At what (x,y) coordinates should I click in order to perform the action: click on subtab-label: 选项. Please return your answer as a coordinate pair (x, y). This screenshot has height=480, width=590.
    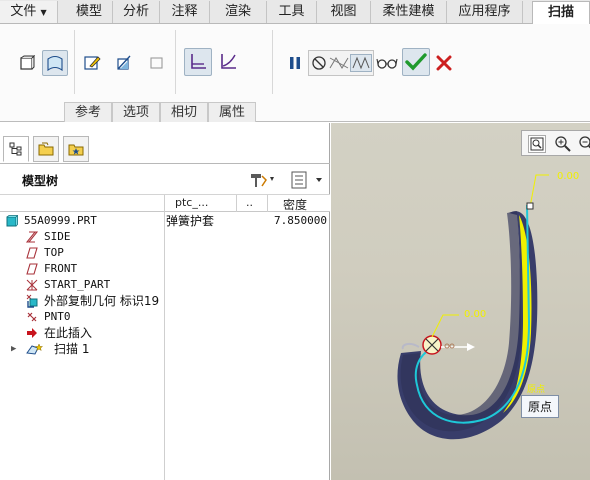
    Looking at the image, I should click on (135, 112).